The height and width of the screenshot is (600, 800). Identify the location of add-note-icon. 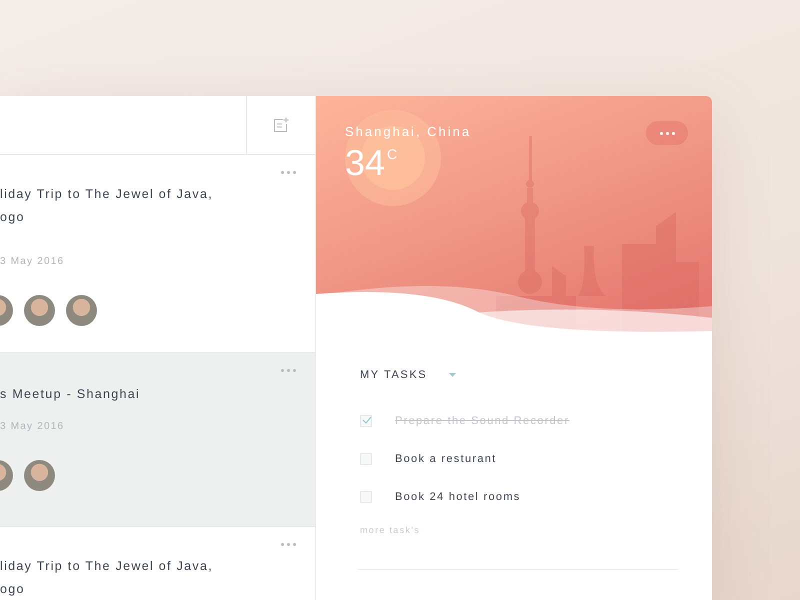
(281, 125).